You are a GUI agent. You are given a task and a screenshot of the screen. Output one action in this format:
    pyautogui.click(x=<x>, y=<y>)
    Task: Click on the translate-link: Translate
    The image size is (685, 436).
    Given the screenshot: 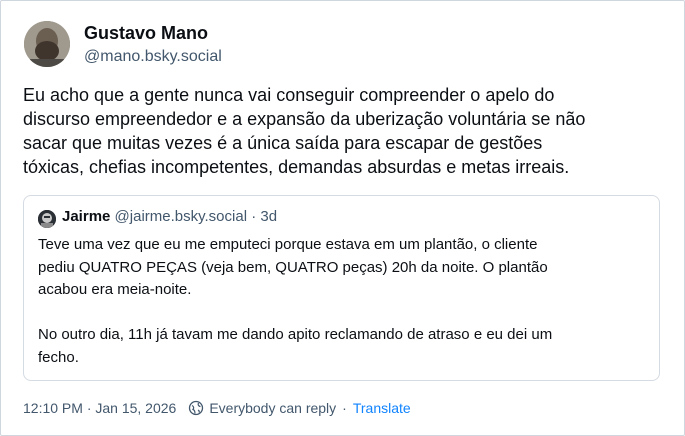 What is the action you would take?
    pyautogui.click(x=382, y=408)
    